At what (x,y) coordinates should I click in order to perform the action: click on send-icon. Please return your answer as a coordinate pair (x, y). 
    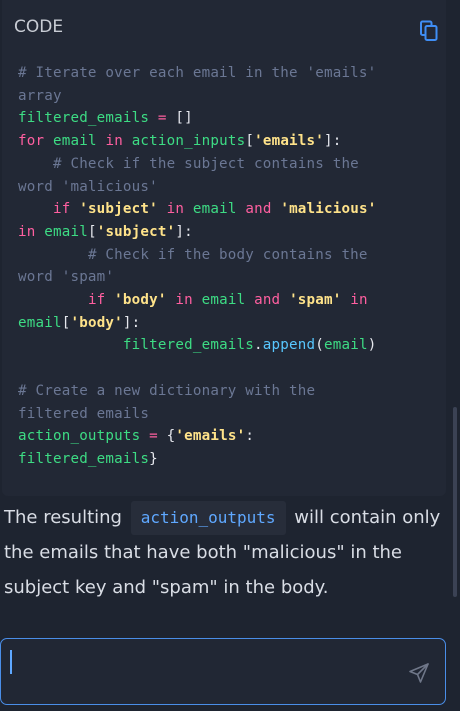
    Looking at the image, I should click on (419, 673).